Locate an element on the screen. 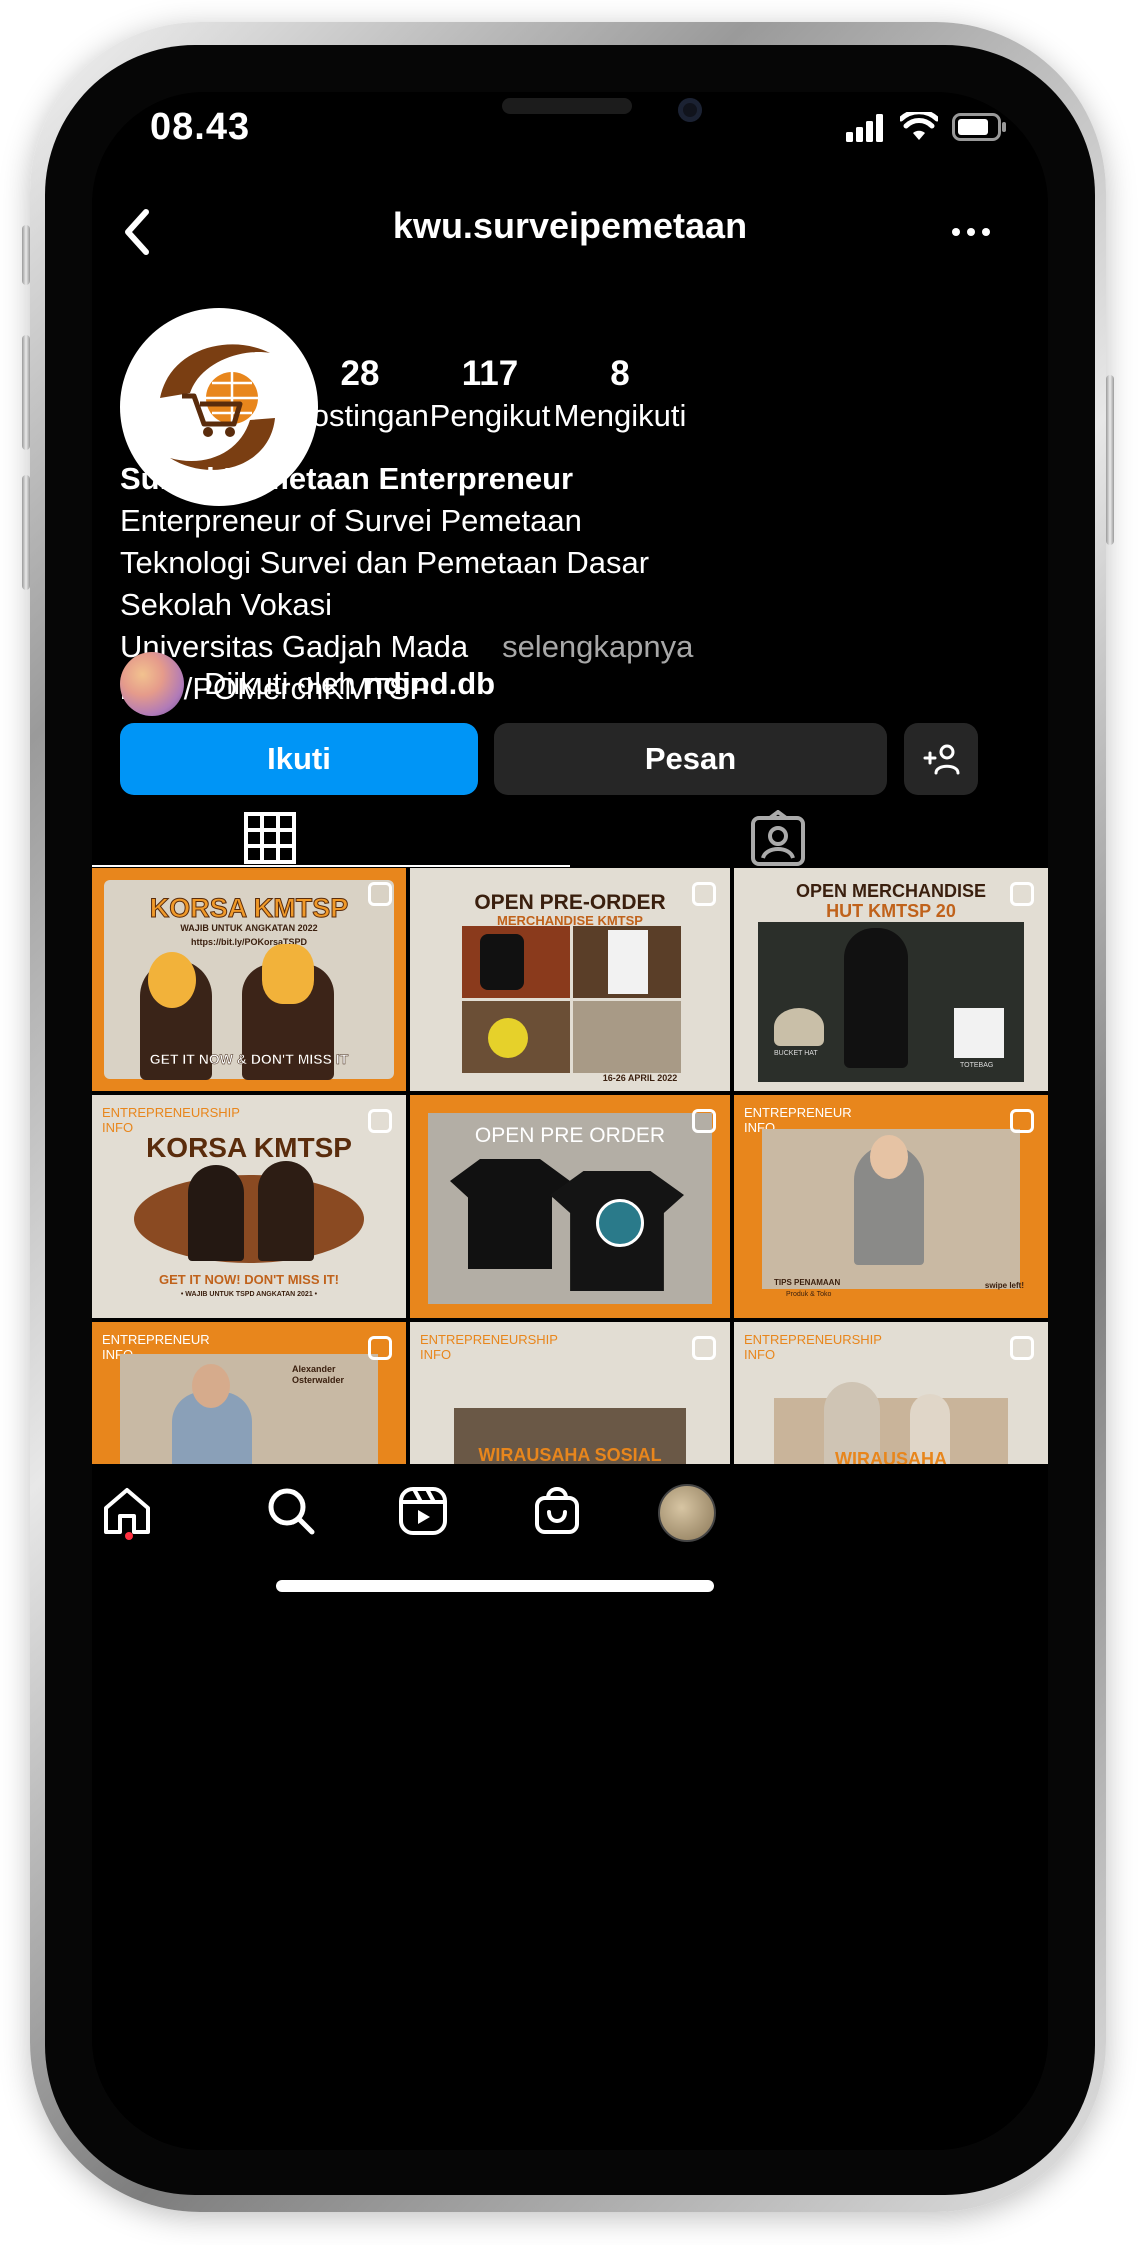 The width and height of the screenshot is (1140, 2245). volume-up-button is located at coordinates (26, 392).